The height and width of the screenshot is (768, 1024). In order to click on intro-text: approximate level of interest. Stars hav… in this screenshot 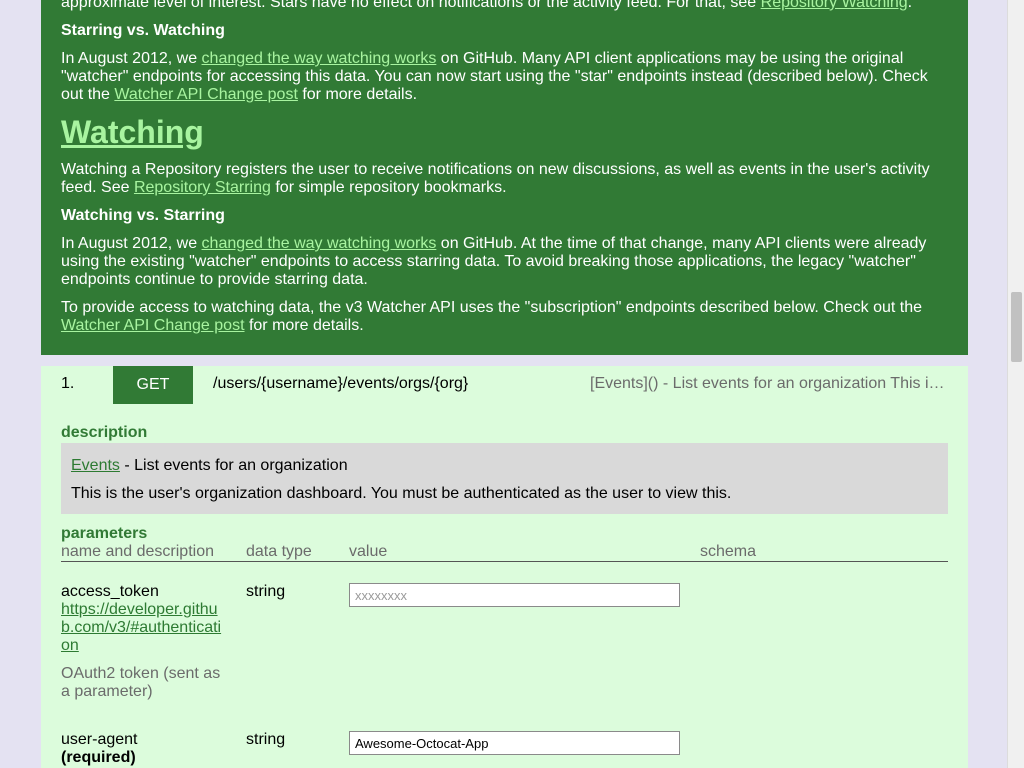, I will do `click(411, 5)`.